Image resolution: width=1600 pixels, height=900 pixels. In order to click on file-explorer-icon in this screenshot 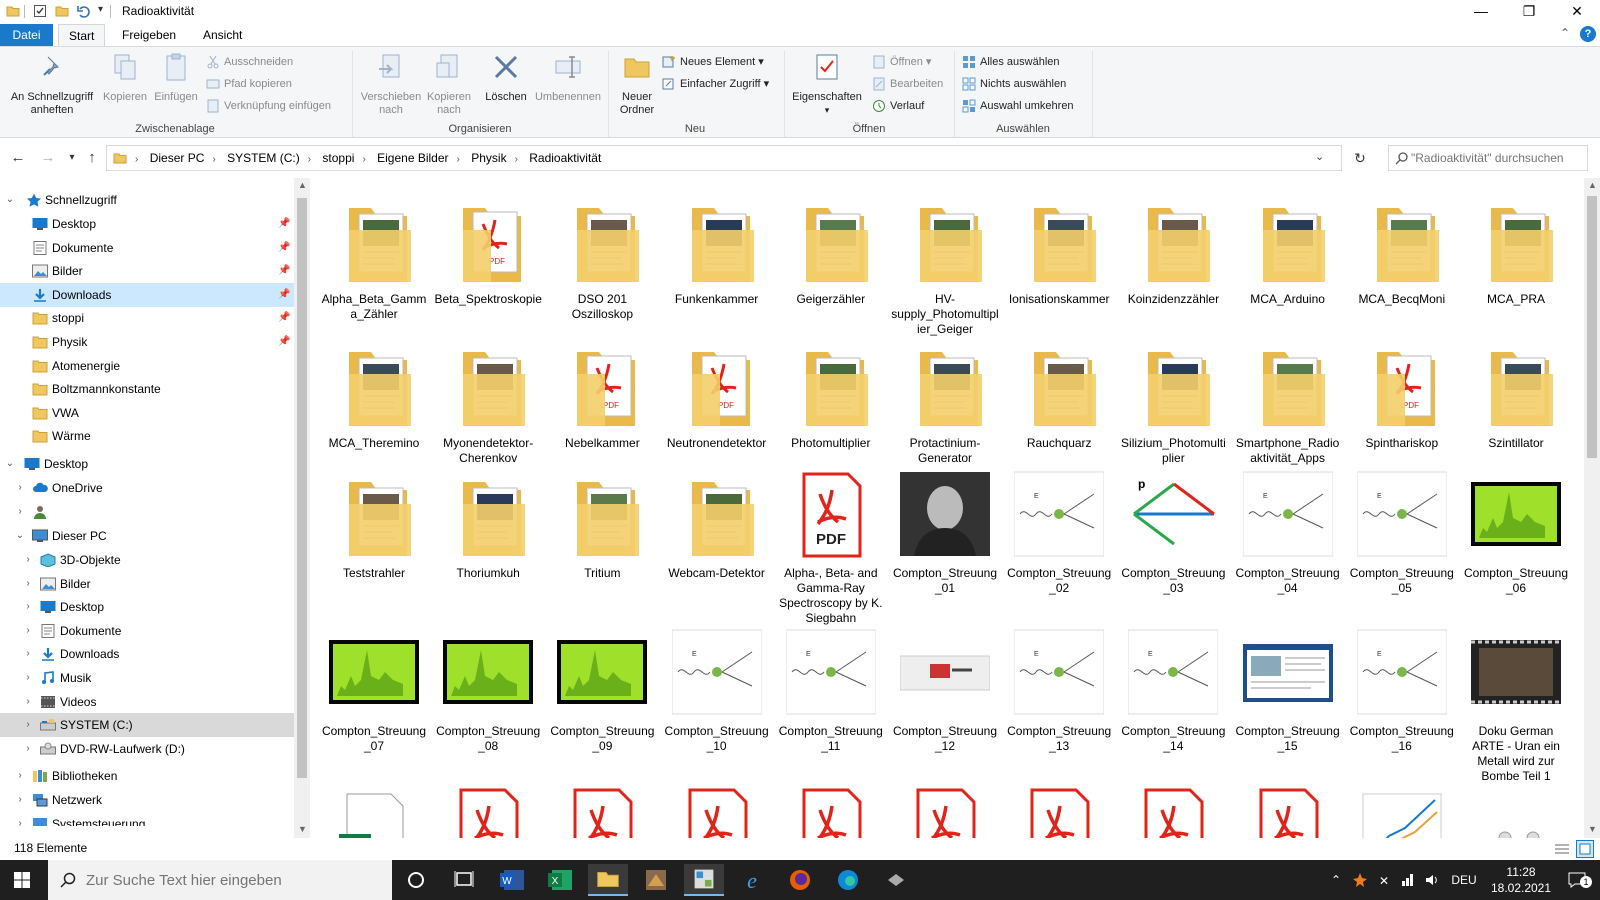, I will do `click(608, 880)`.